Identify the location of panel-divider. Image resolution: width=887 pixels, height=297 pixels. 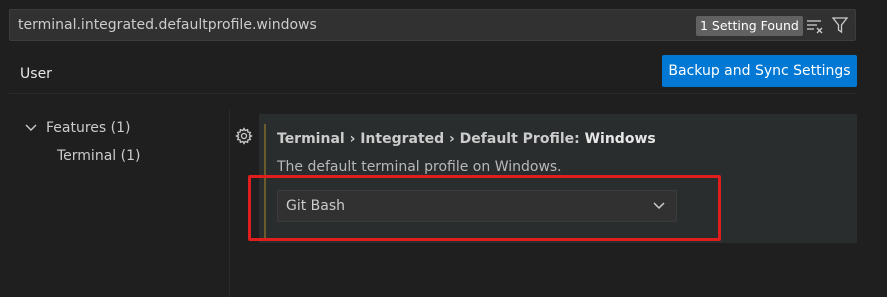
(229, 203).